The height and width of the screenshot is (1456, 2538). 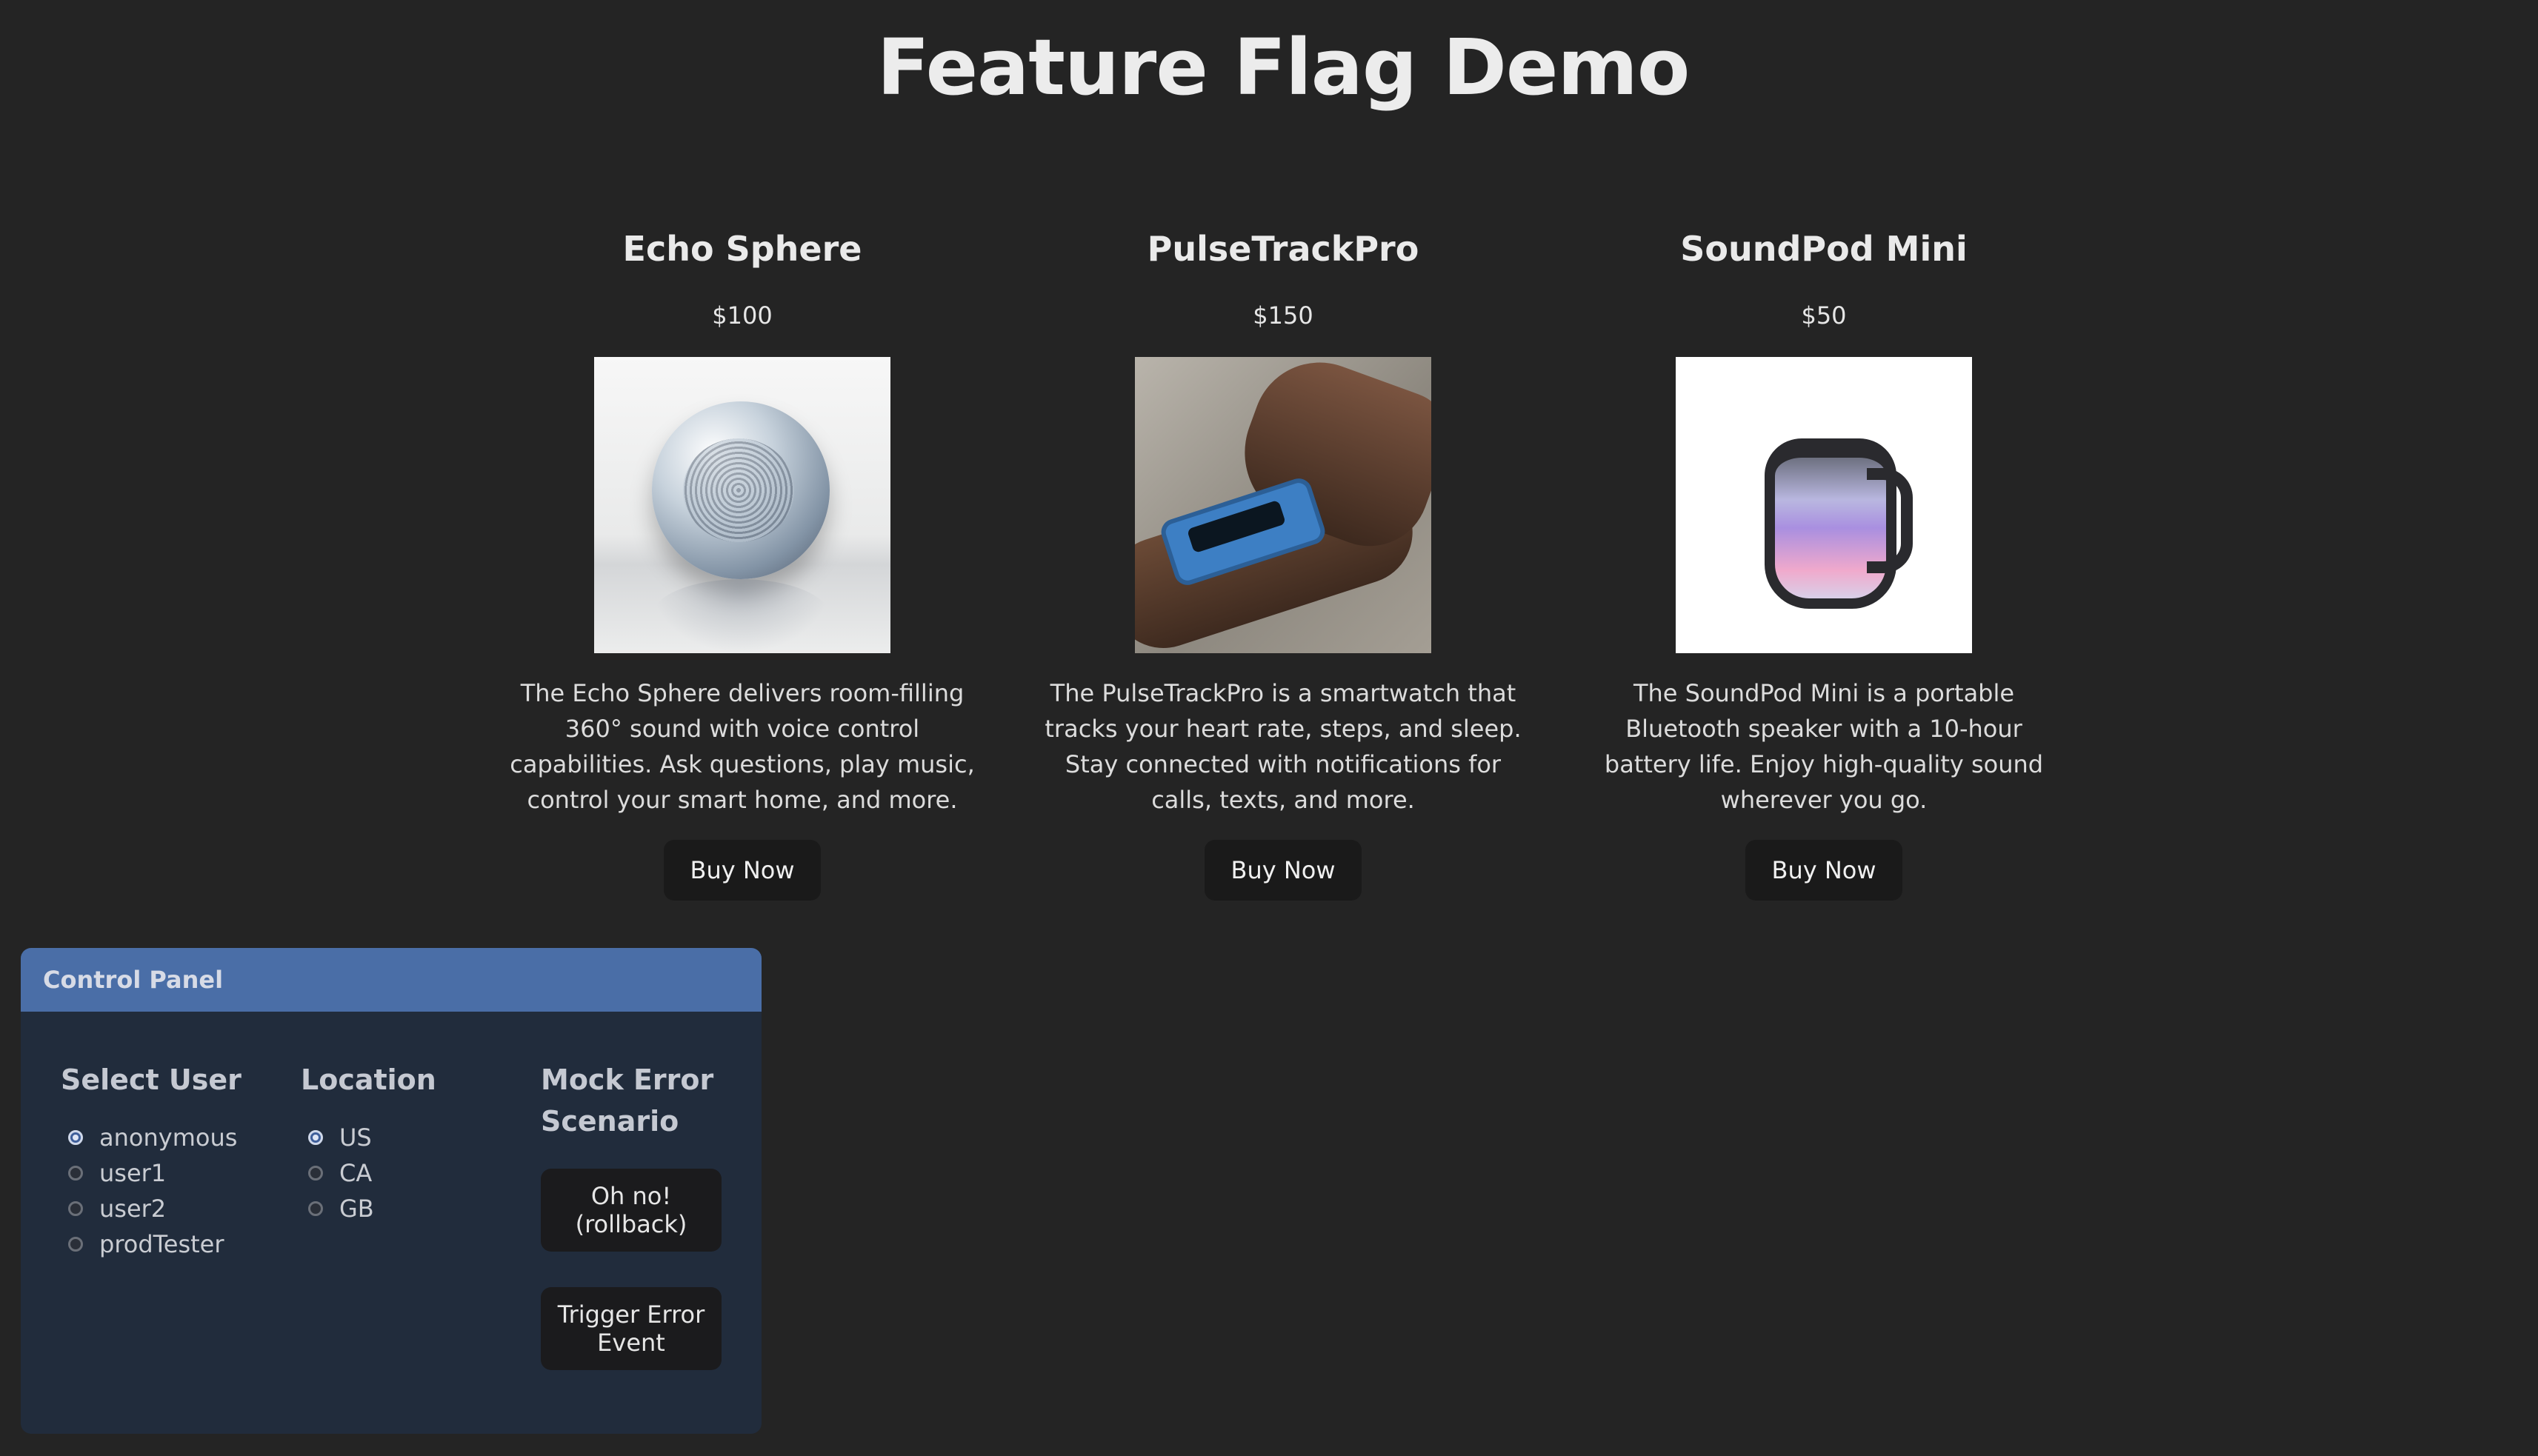 What do you see at coordinates (742, 249) in the screenshot?
I see `product-name: Echo Sphere` at bounding box center [742, 249].